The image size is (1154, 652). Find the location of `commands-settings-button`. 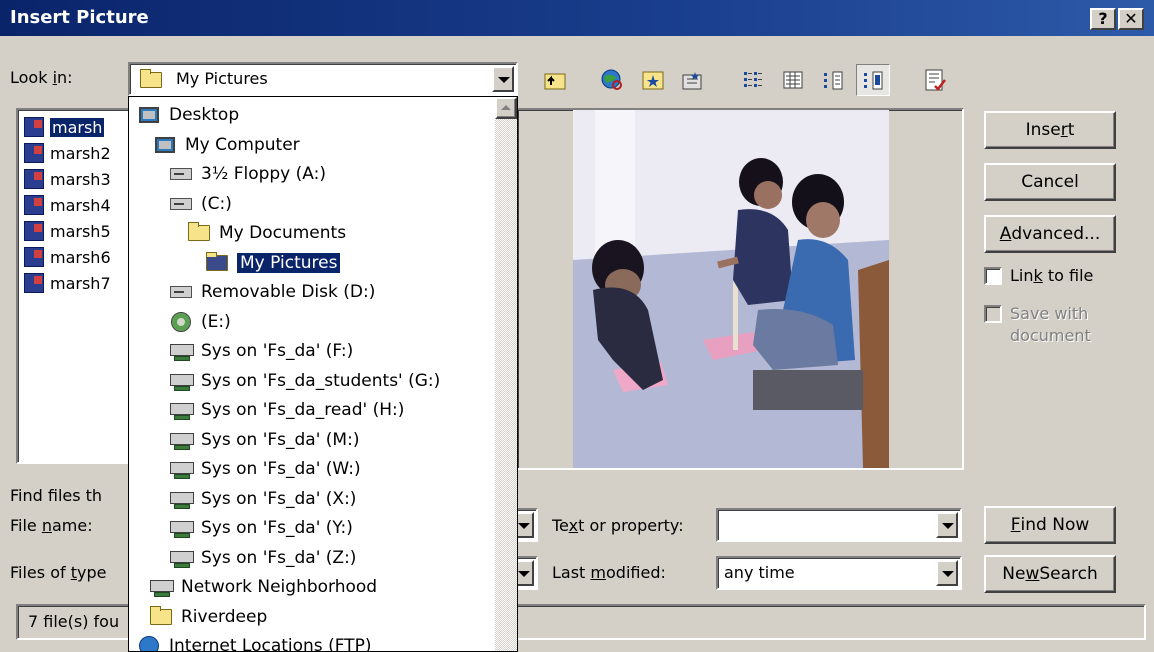

commands-settings-button is located at coordinates (935, 80).